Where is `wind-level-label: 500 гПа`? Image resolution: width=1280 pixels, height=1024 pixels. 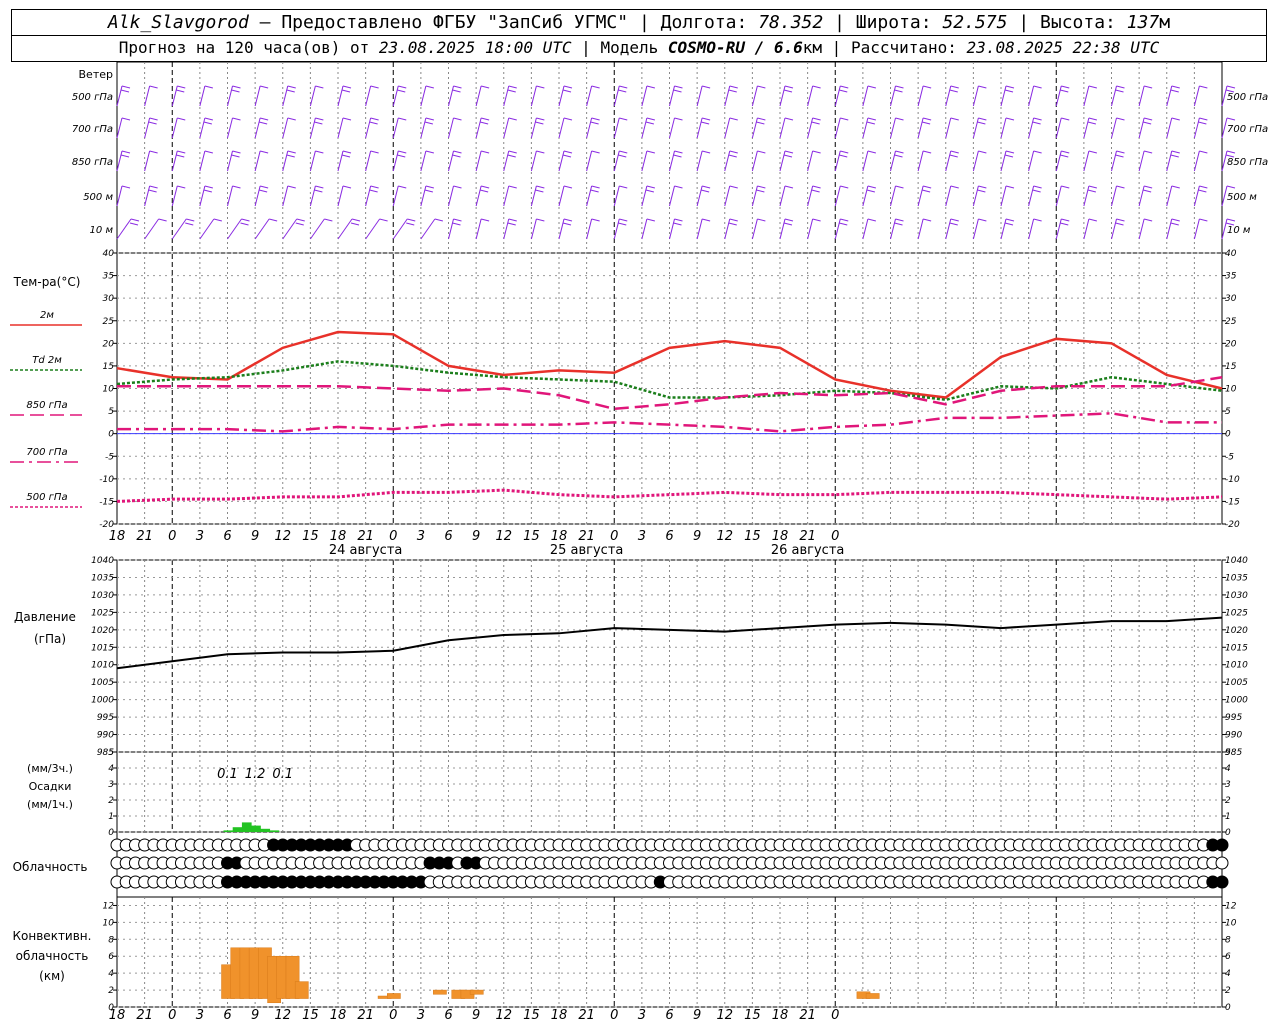 wind-level-label: 500 гПа is located at coordinates (1247, 97).